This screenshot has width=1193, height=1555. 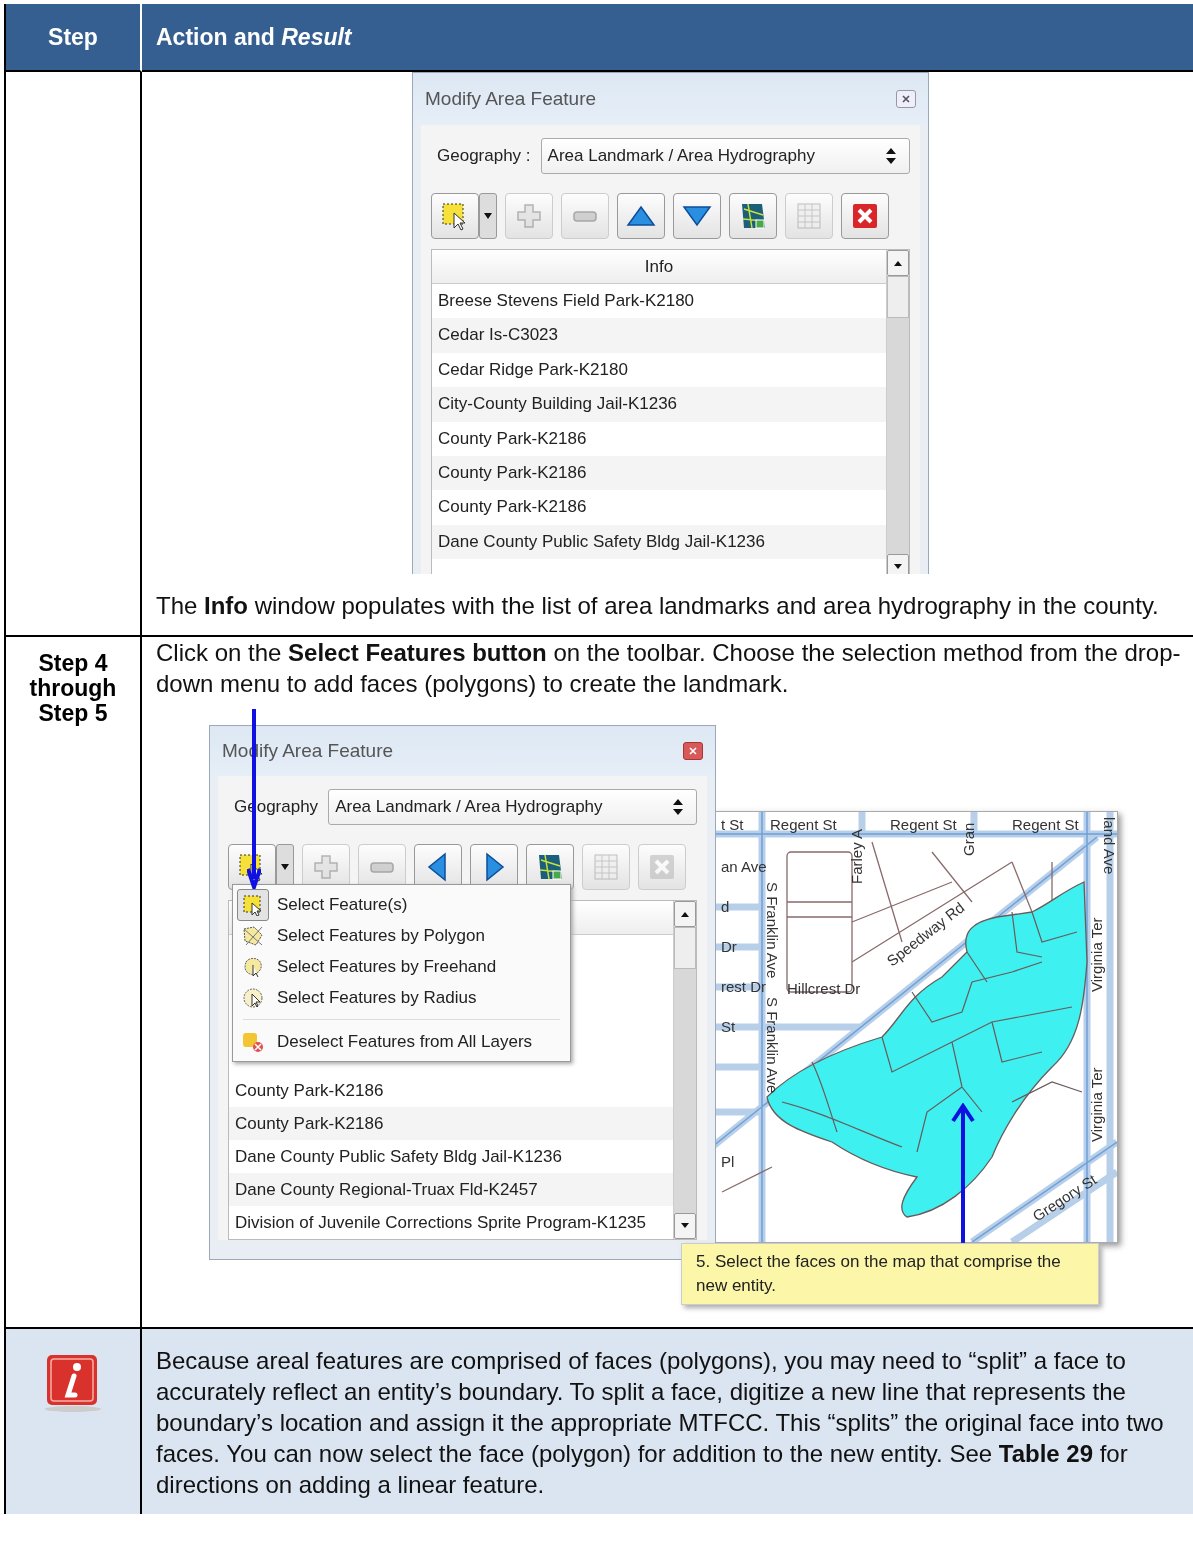 I want to click on list-item: Division of Juvenile Corrections Sprite Program-K1235, so click(x=451, y=1222).